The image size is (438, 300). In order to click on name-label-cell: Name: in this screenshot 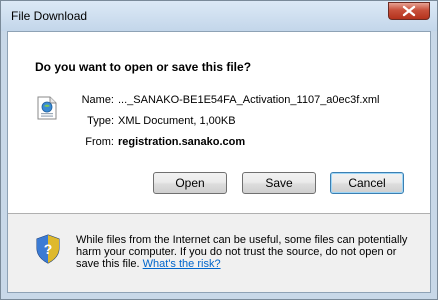, I will do `click(96, 101)`.